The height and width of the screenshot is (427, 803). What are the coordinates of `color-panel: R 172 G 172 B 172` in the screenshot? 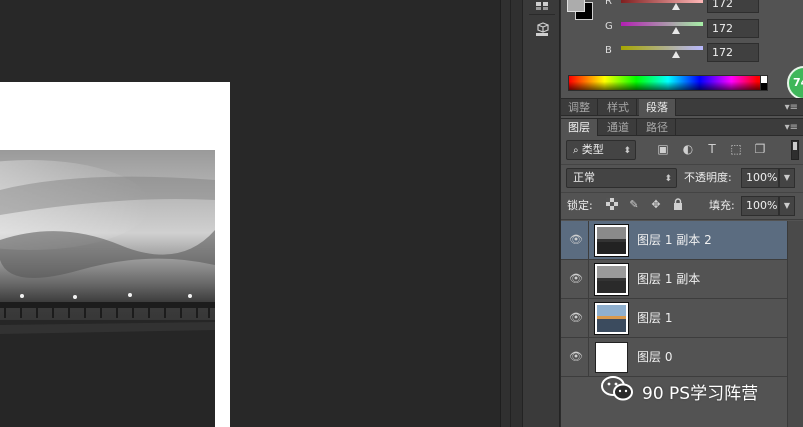 It's located at (682, 49).